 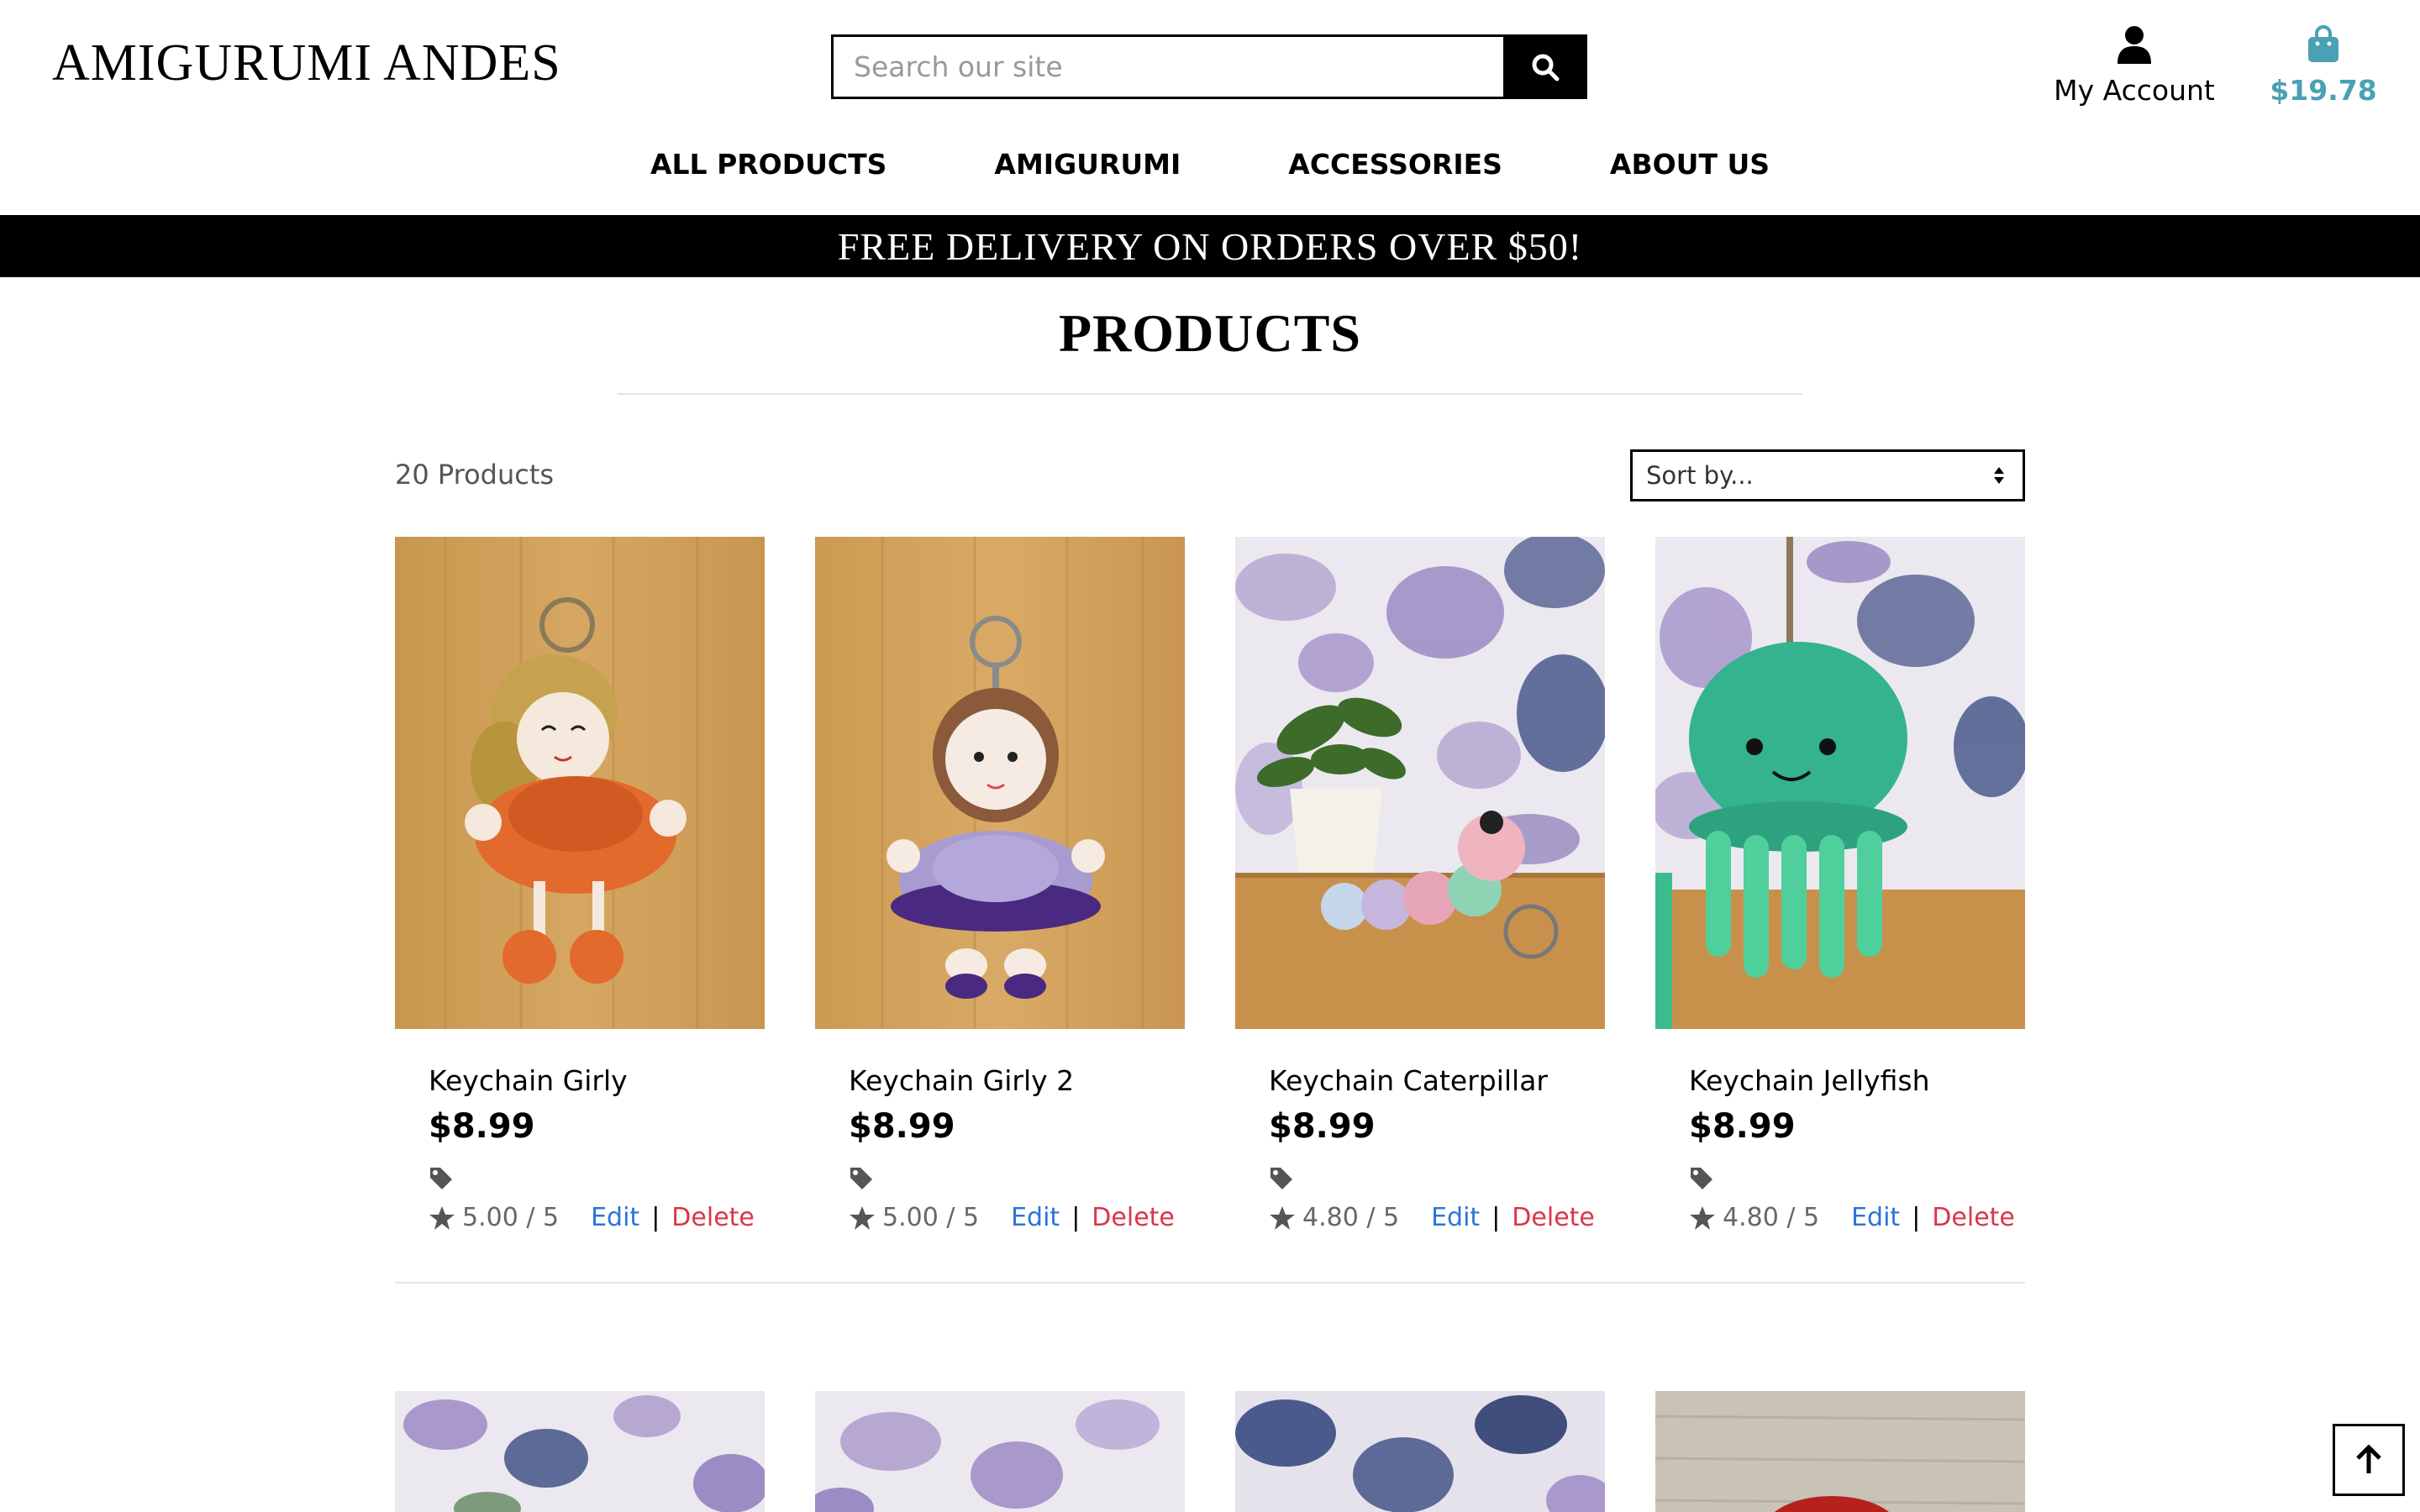 I want to click on my-account-link: My Account, so click(x=2134, y=66).